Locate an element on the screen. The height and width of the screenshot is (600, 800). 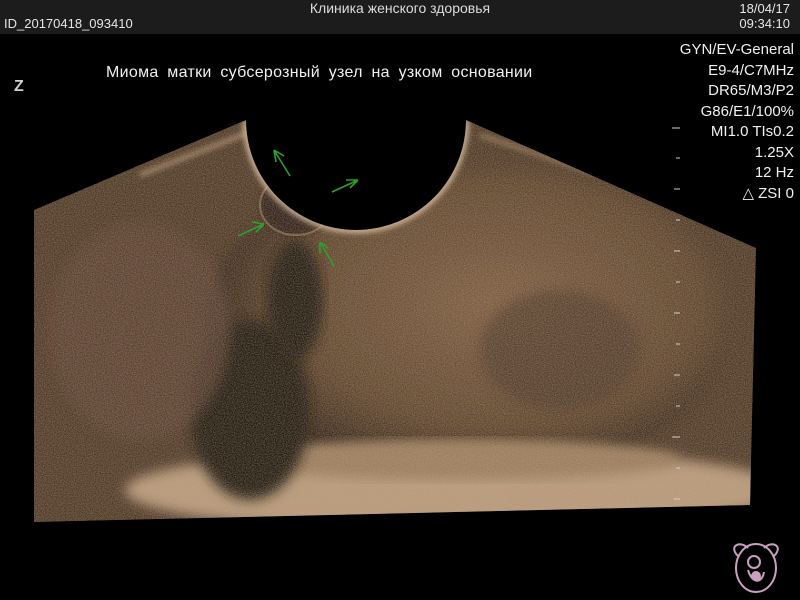
param-zsi: △ ZSI 0 is located at coordinates (737, 194).